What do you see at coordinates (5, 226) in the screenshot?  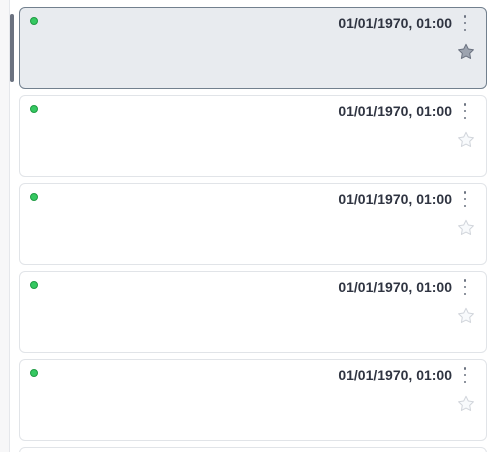 I see `left-rail` at bounding box center [5, 226].